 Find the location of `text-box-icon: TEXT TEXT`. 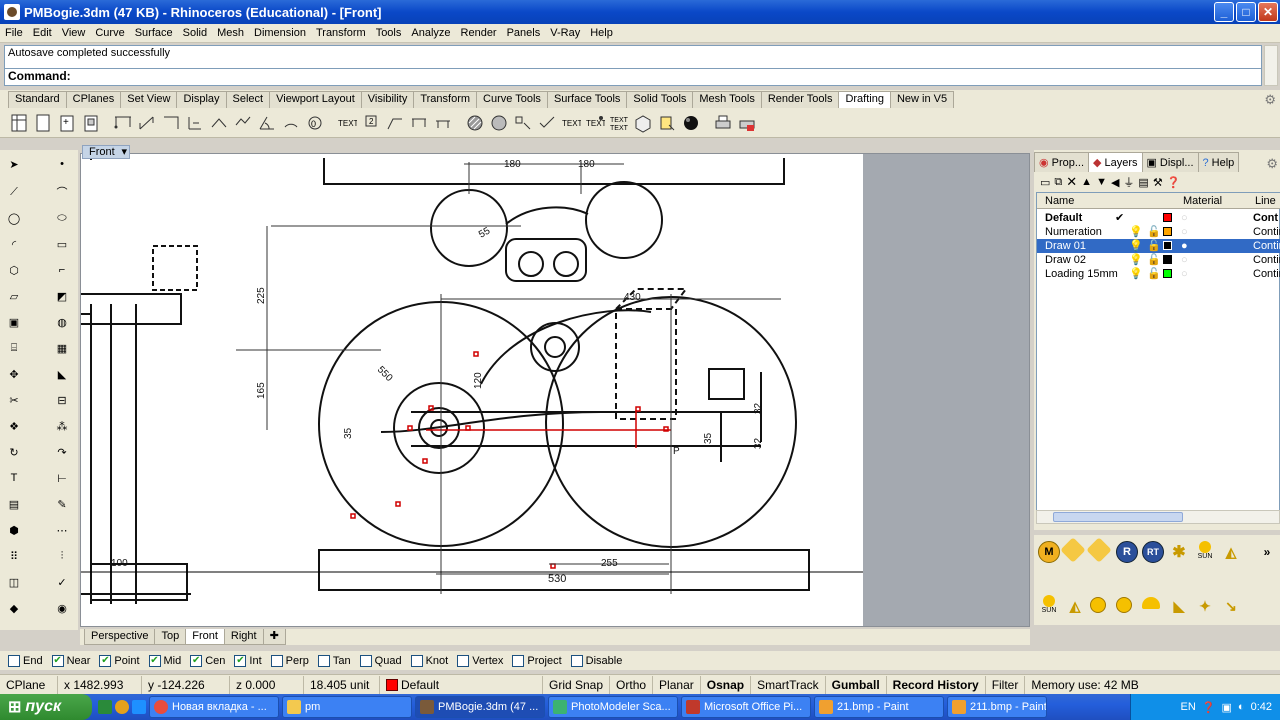

text-box-icon: TEXT TEXT is located at coordinates (619, 123).